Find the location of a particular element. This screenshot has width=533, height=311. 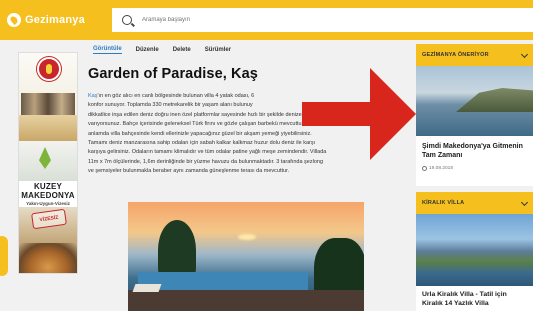

villa-rental-heading: KİRALIK VİLLA is located at coordinates (443, 203).